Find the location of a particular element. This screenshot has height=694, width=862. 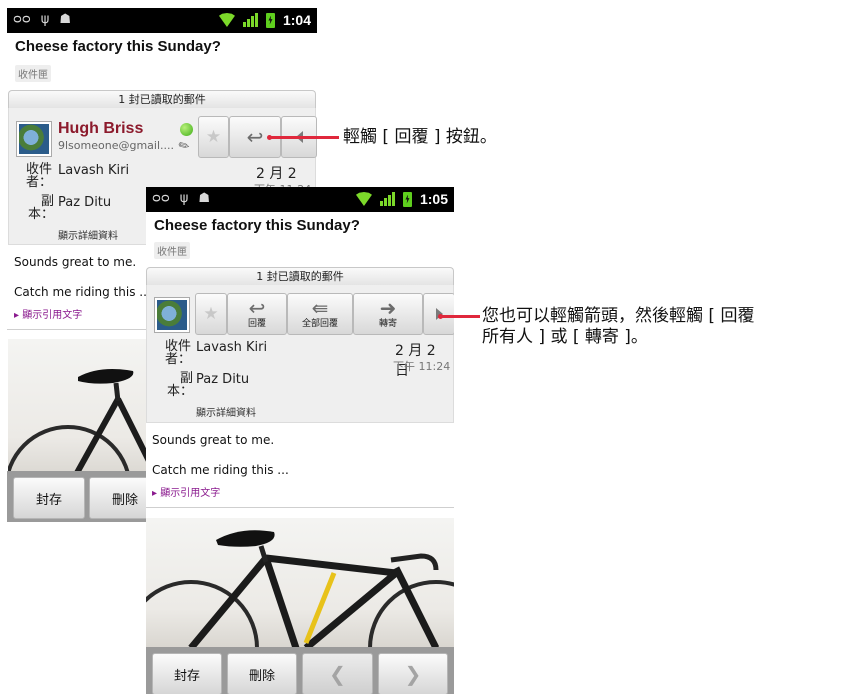

forward-arrow-icon: ➜ is located at coordinates (388, 308).